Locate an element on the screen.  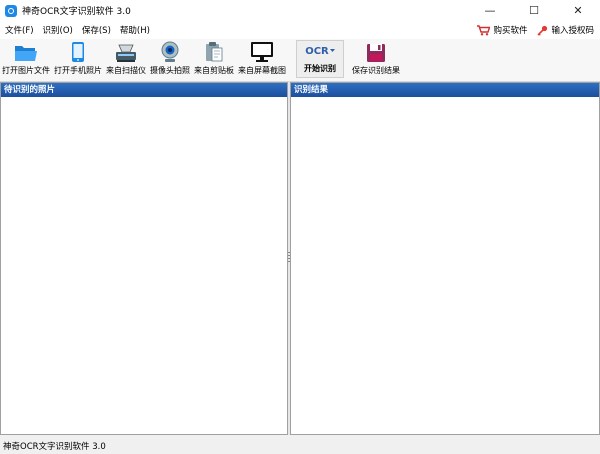
open-image-button: 打开图片文件 is located at coordinates (26, 59).